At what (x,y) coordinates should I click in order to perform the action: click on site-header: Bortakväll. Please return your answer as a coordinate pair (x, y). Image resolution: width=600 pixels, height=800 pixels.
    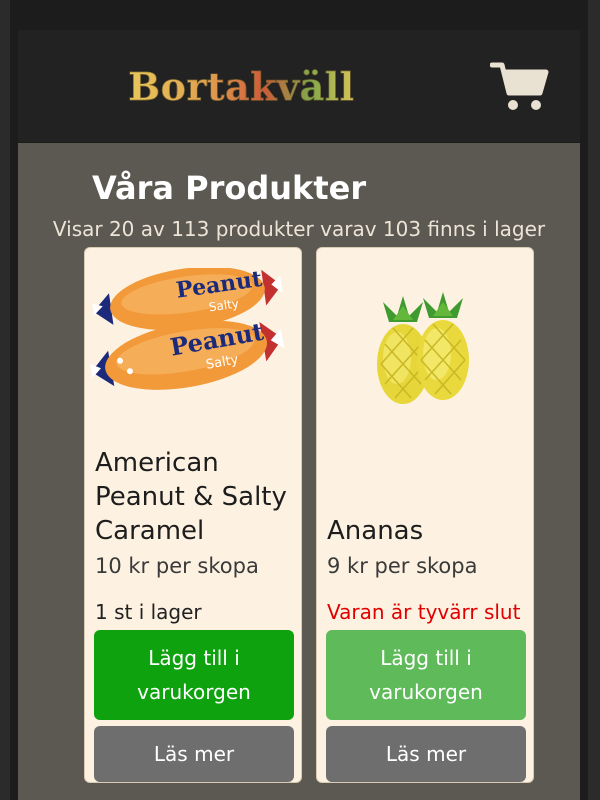
    Looking at the image, I should click on (299, 86).